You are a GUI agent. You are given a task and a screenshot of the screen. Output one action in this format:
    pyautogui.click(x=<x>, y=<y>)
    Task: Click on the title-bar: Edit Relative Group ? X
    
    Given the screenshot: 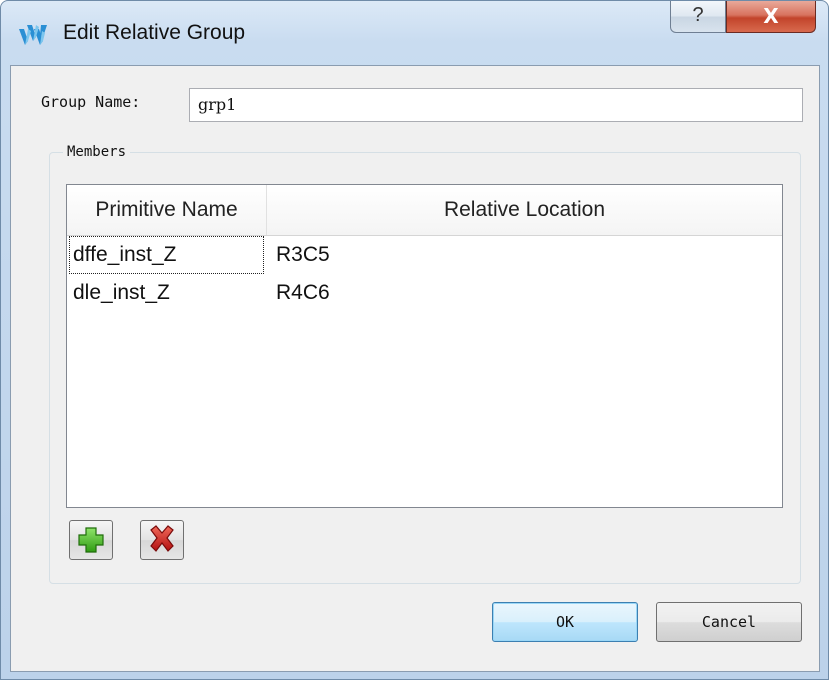 What is the action you would take?
    pyautogui.click(x=414, y=33)
    